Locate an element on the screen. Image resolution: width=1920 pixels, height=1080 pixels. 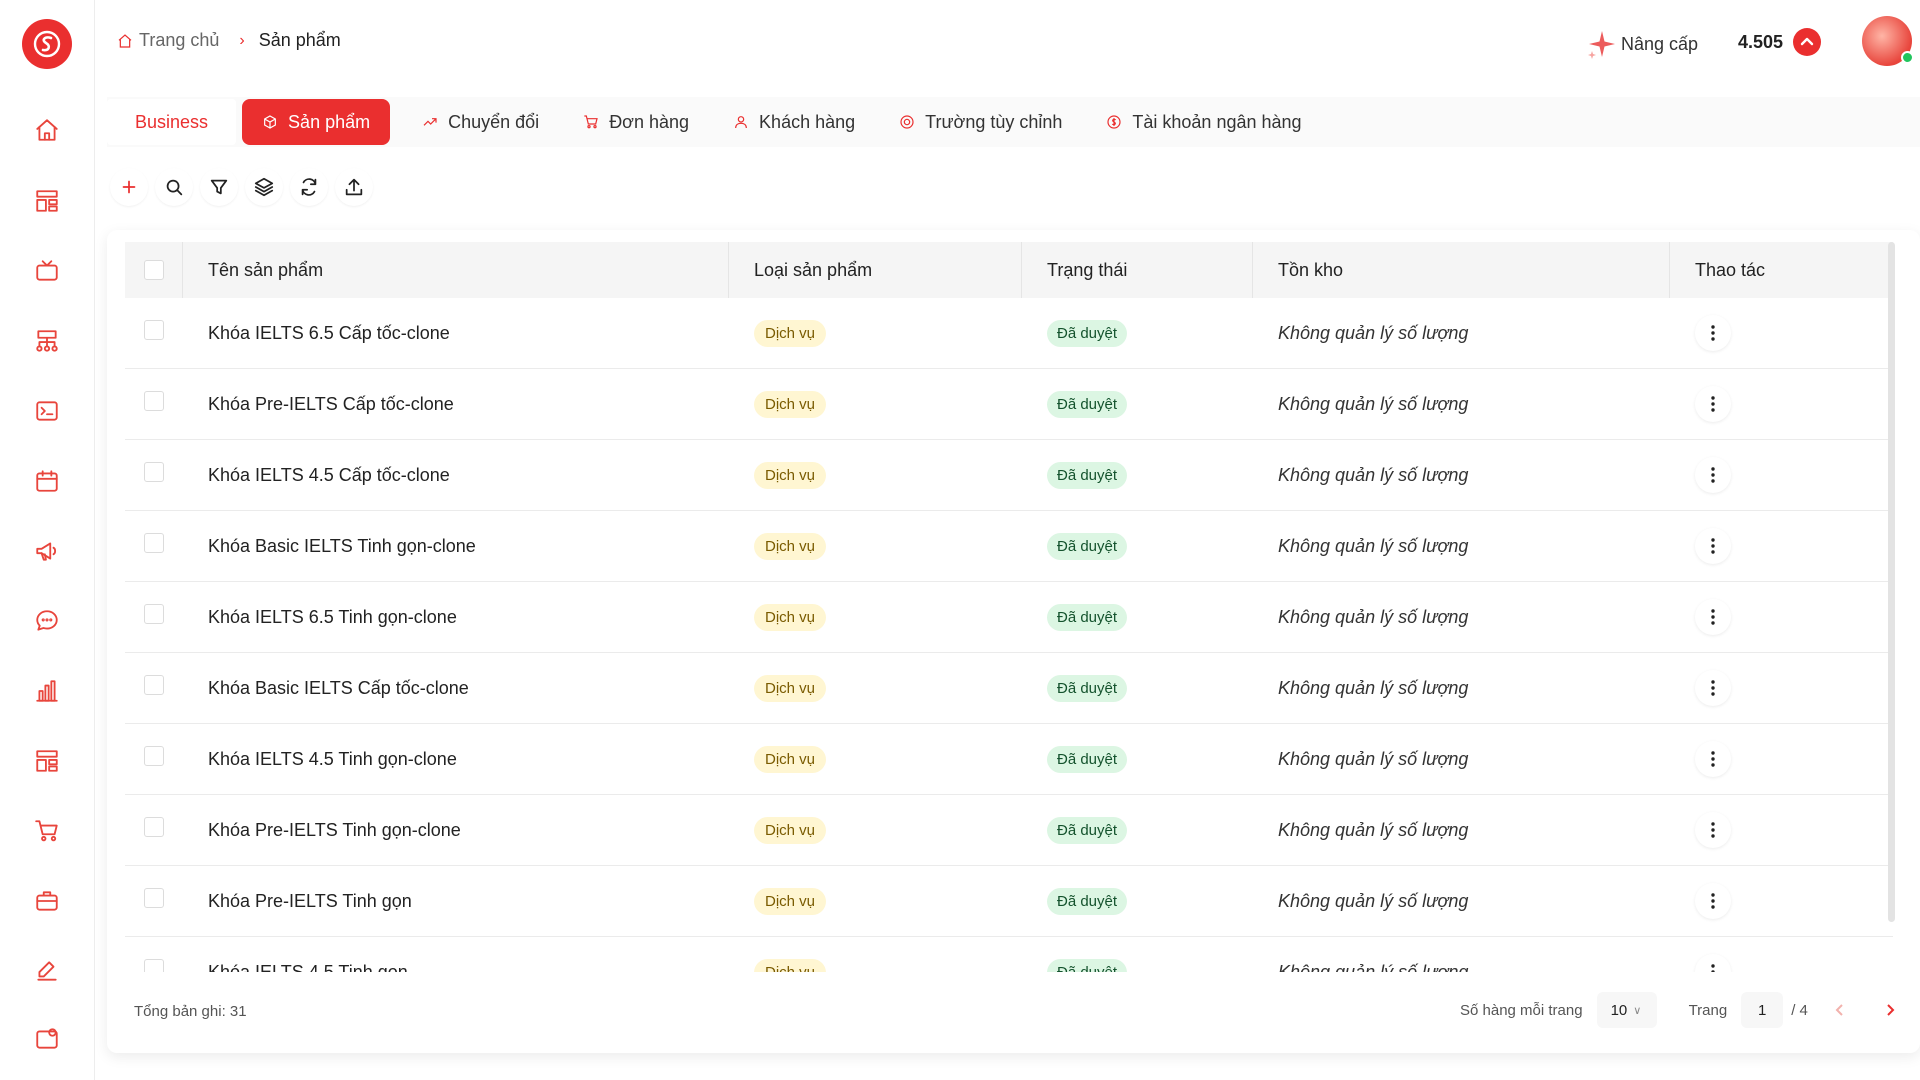
nav-settings is located at coordinates (47, 1039).